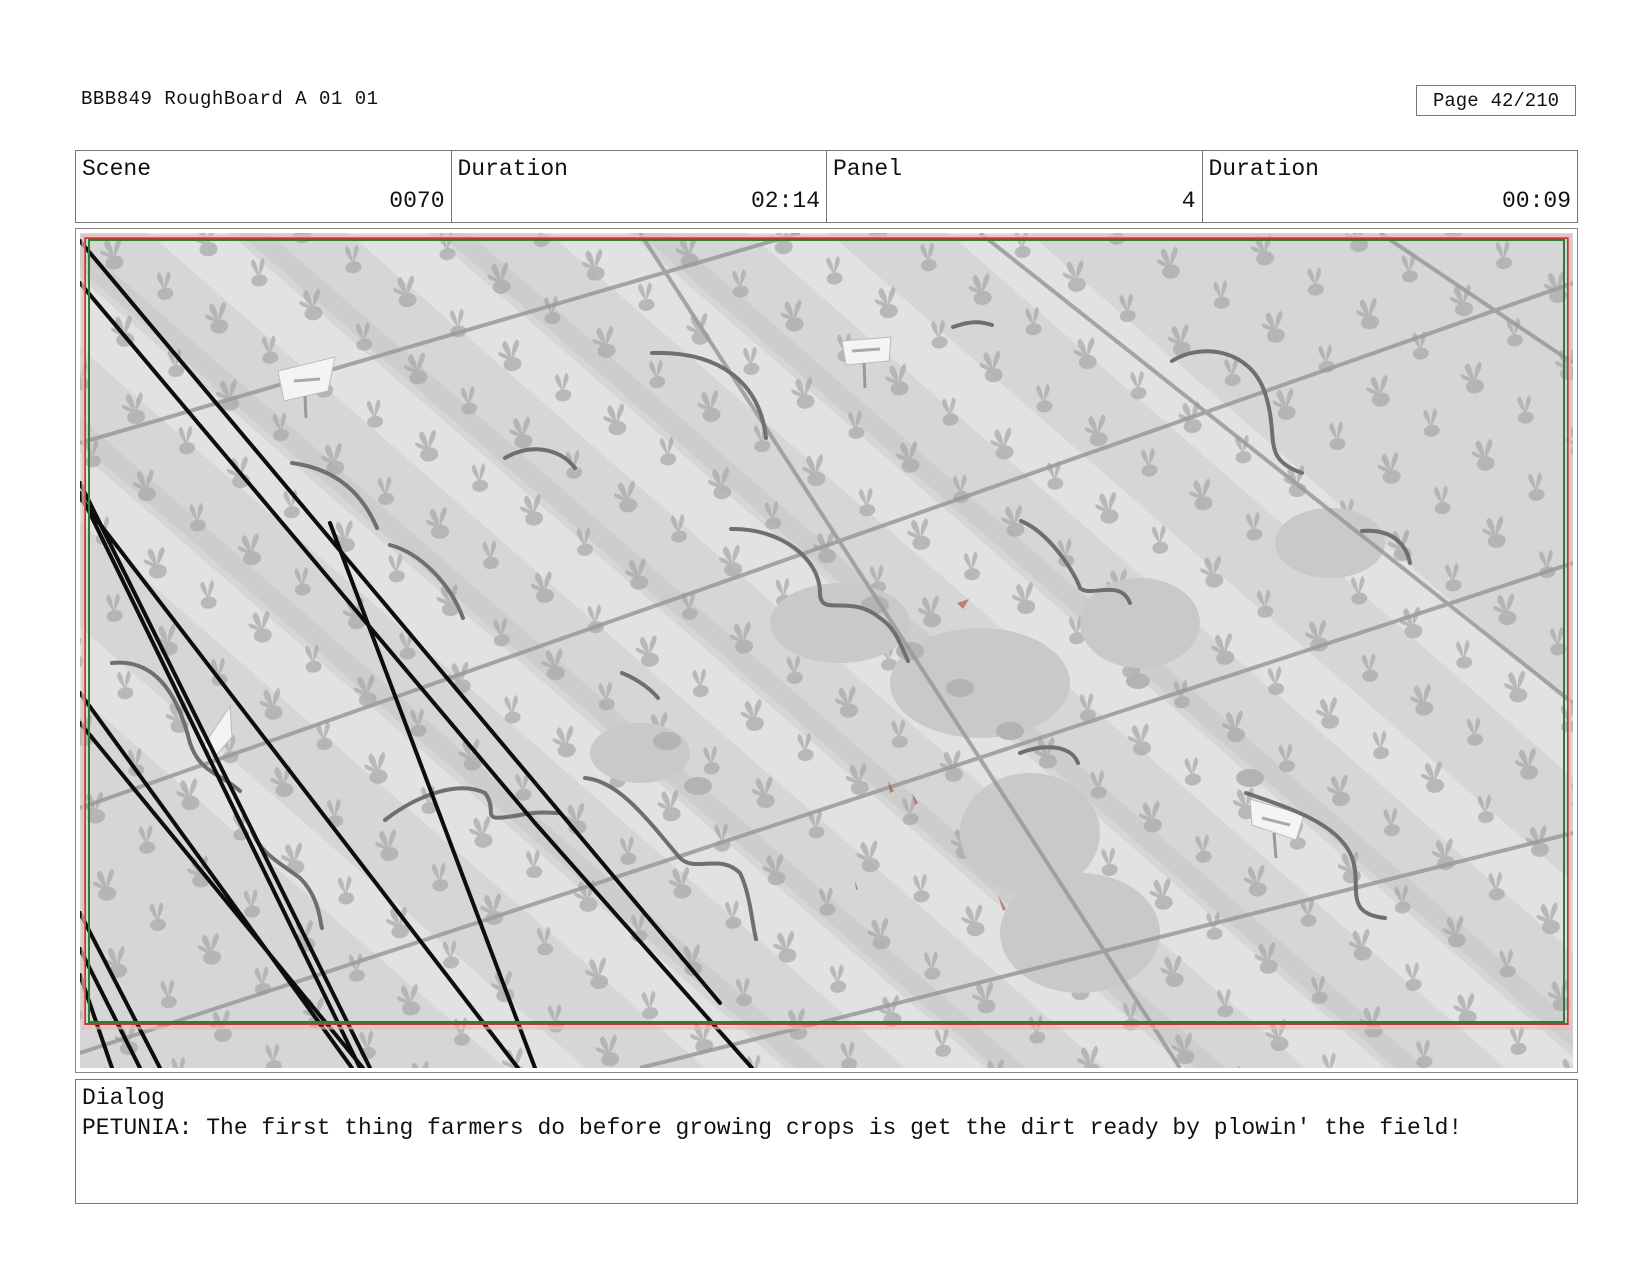 The image size is (1650, 1275). Describe the element at coordinates (1536, 201) in the screenshot. I see `panel-duration-value: 00:09` at that location.